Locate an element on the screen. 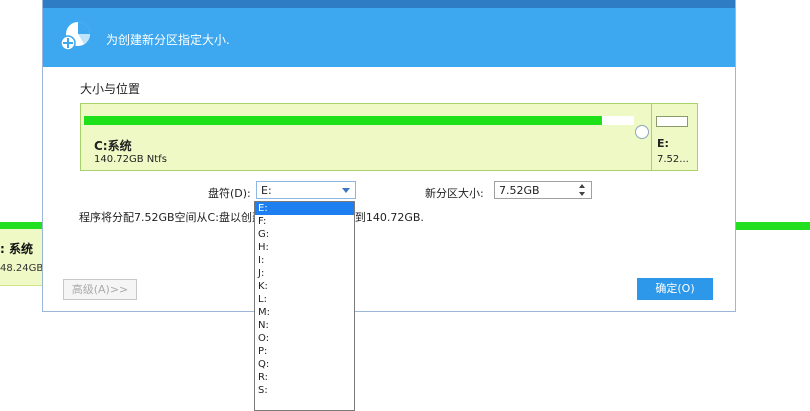 The height and width of the screenshot is (411, 810). drive-letter-option: N: is located at coordinates (304, 325).